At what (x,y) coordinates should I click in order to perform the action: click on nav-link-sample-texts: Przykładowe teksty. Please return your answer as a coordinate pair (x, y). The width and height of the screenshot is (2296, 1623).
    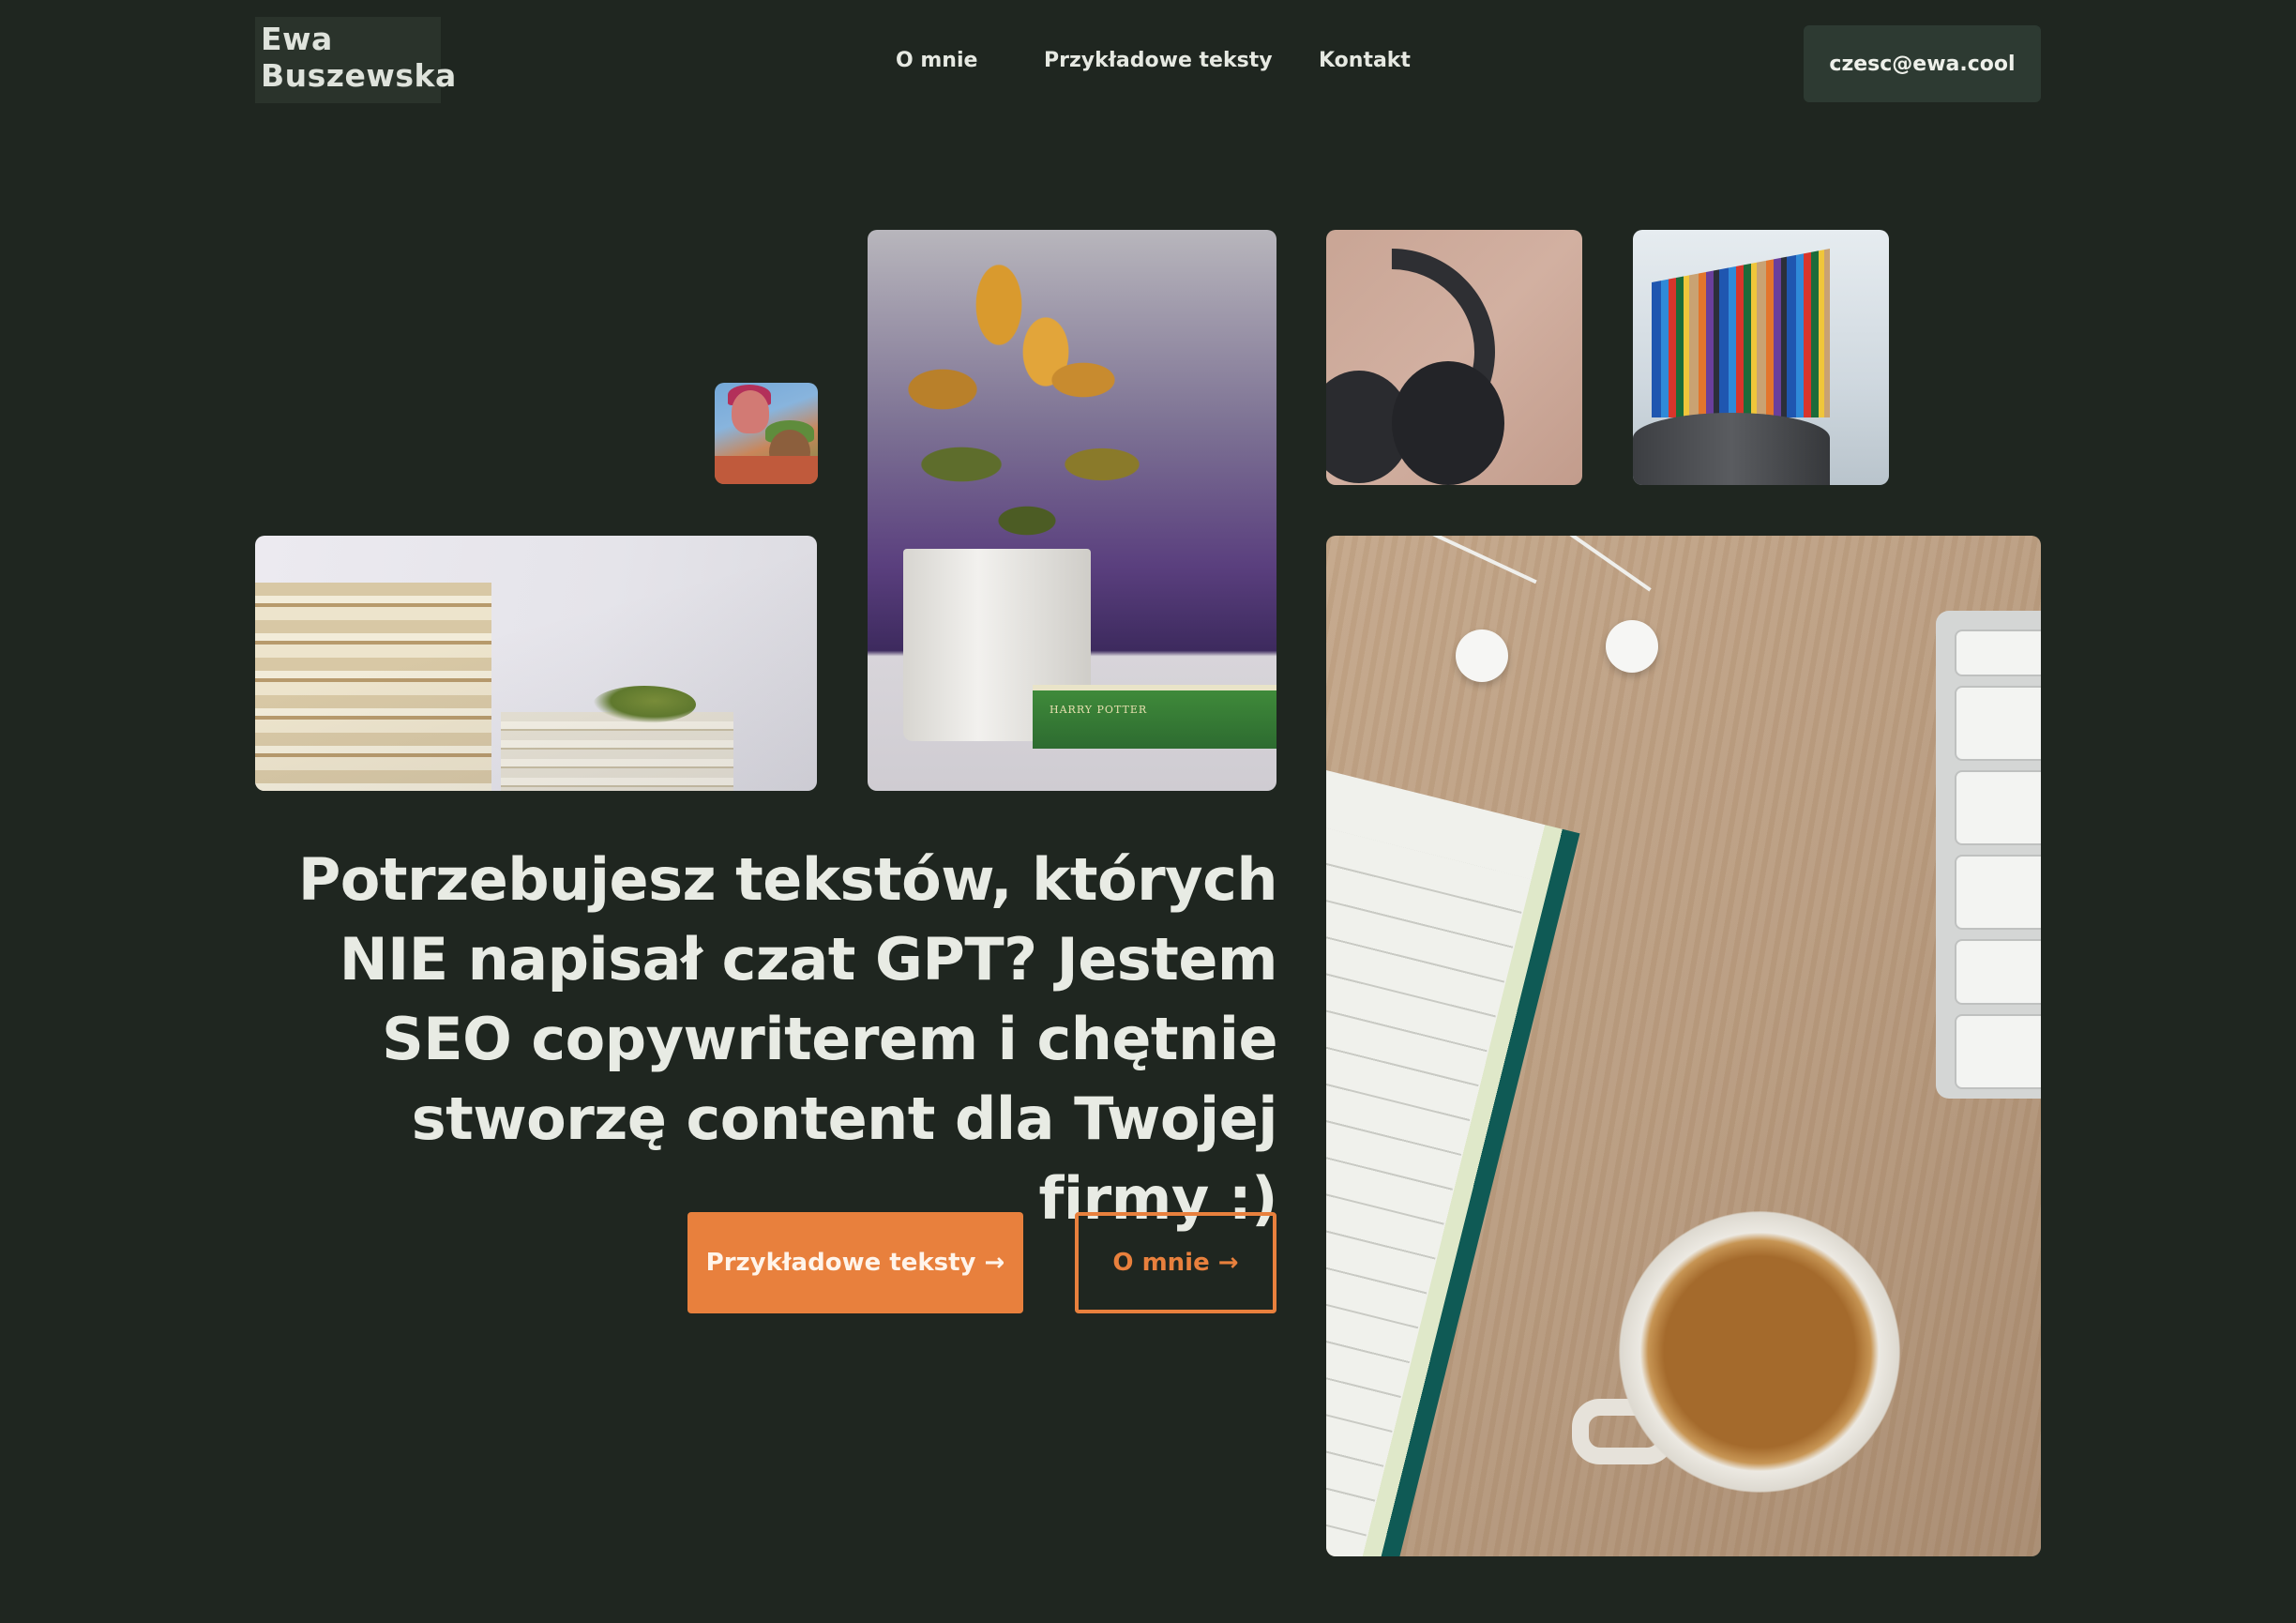
    Looking at the image, I should click on (1158, 60).